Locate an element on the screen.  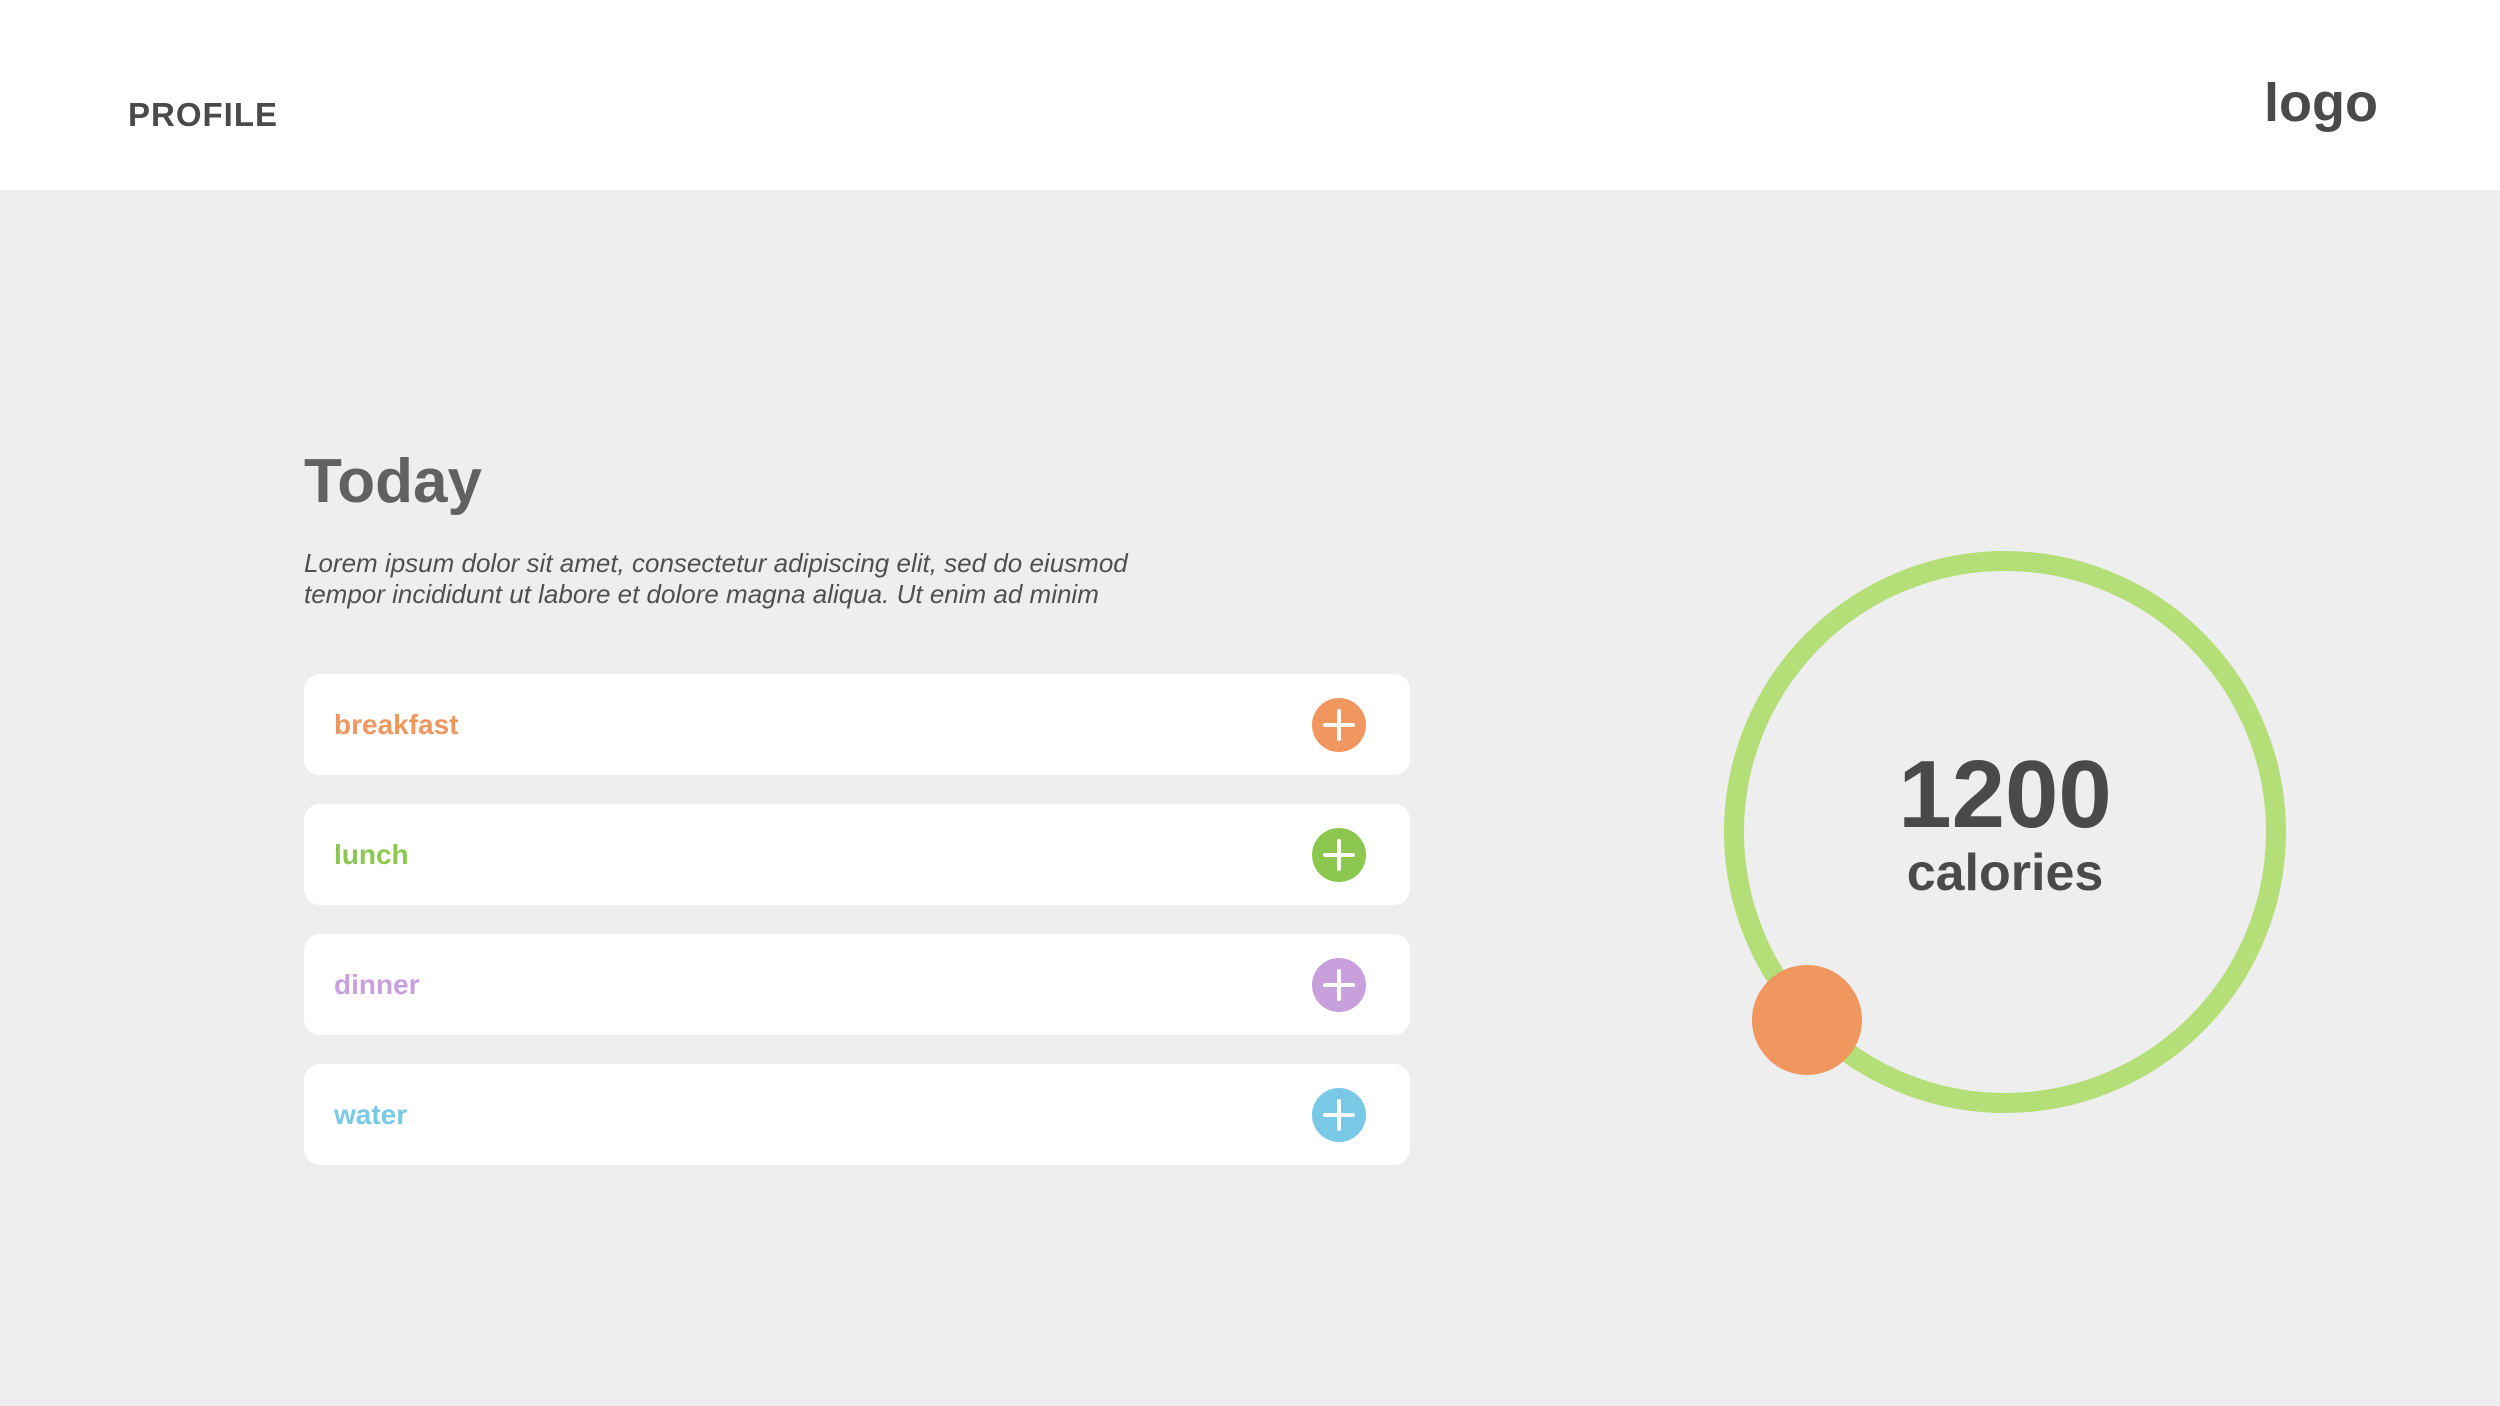
calorie-ring: 1200 calories is located at coordinates (2005, 832).